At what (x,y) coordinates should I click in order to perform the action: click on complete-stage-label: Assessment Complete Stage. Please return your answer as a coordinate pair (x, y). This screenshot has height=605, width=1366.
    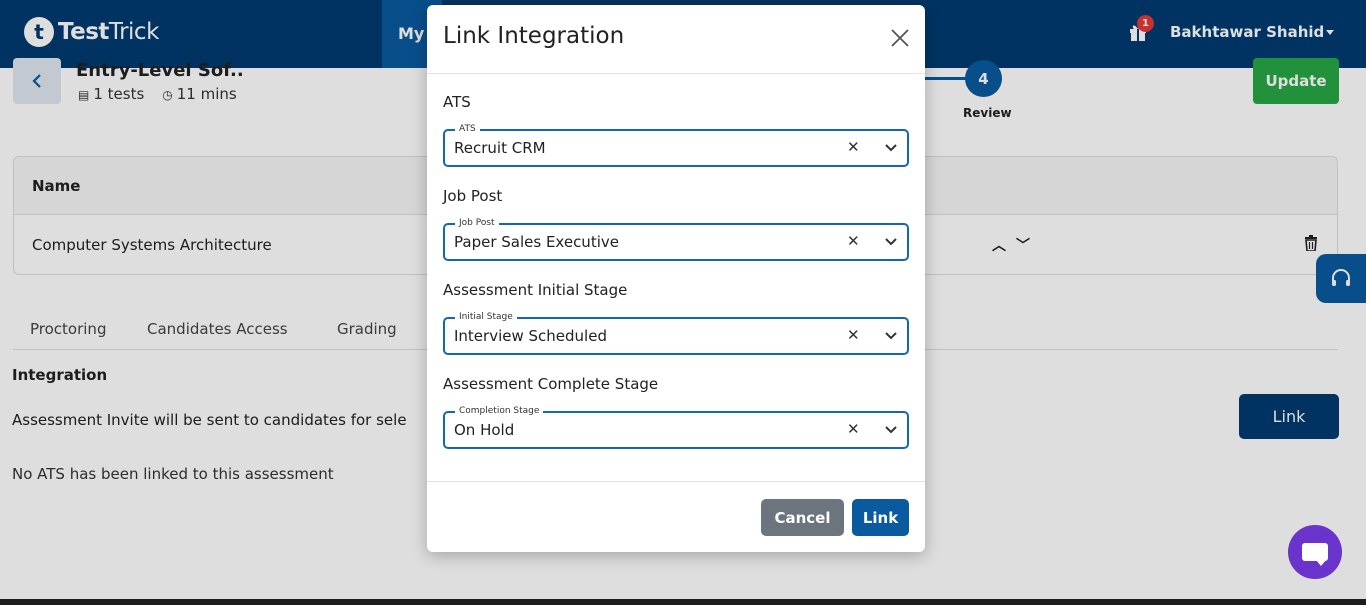
    Looking at the image, I should click on (551, 384).